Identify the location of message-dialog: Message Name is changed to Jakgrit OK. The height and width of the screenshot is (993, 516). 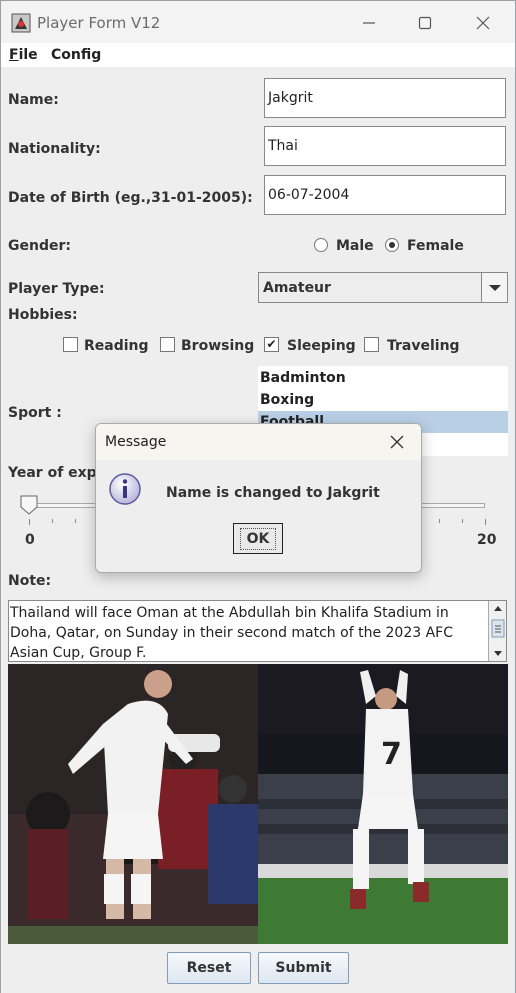
(258, 498).